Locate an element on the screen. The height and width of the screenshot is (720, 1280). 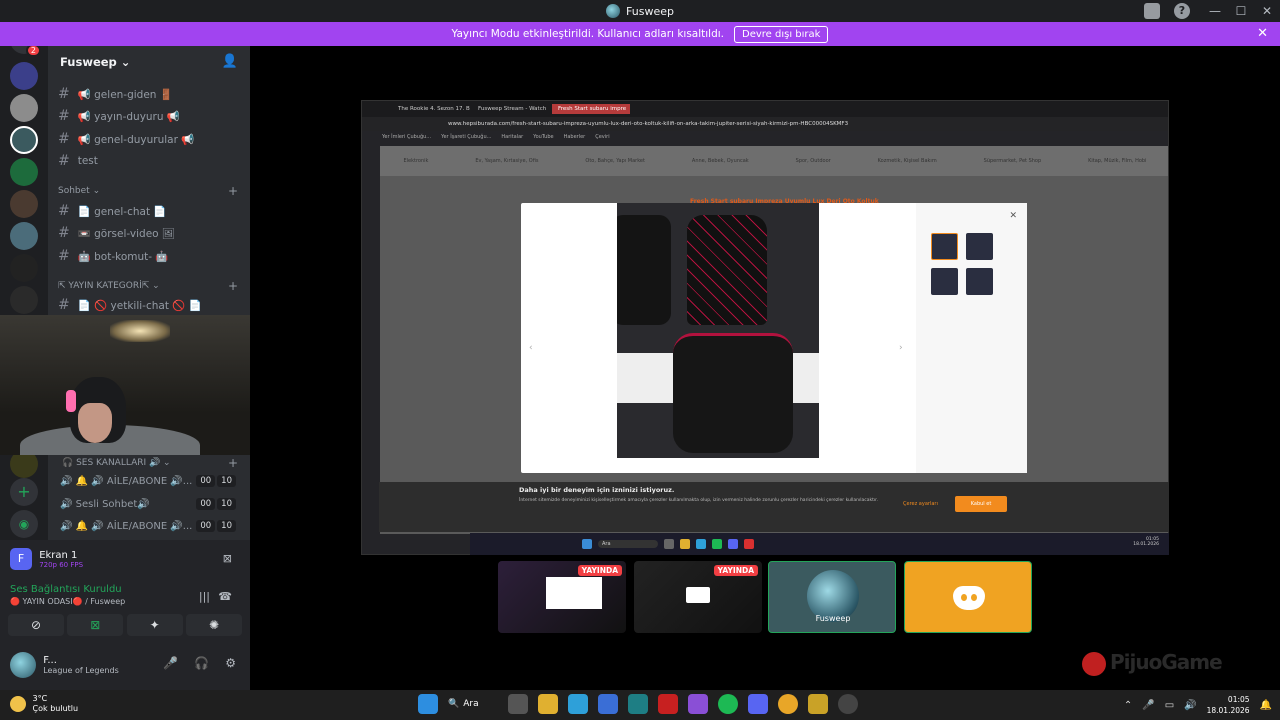
noise-icon: ||| is located at coordinates (204, 596).